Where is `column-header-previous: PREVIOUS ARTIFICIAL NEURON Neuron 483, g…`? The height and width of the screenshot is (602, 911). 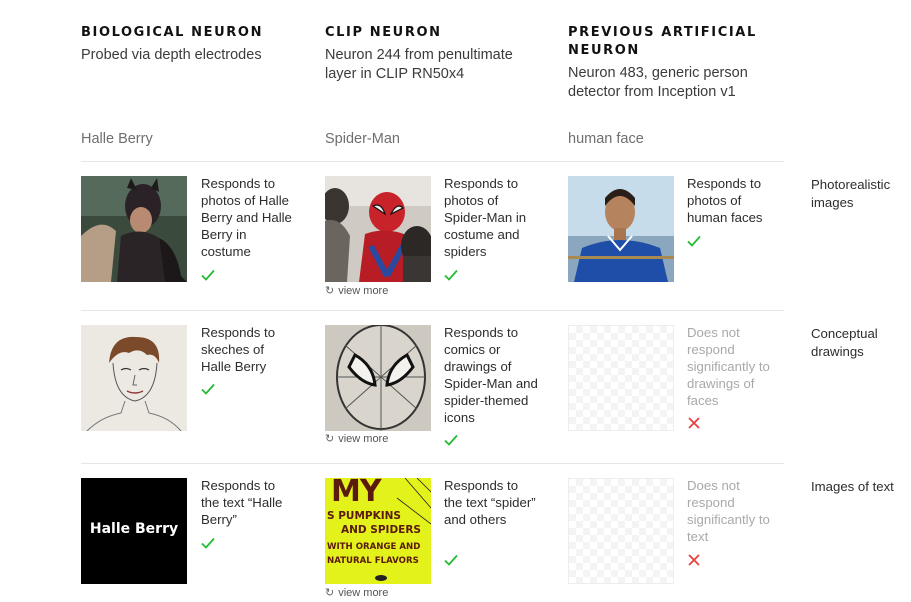 column-header-previous: PREVIOUS ARTIFICIAL NEURON Neuron 483, g… is located at coordinates (678, 63).